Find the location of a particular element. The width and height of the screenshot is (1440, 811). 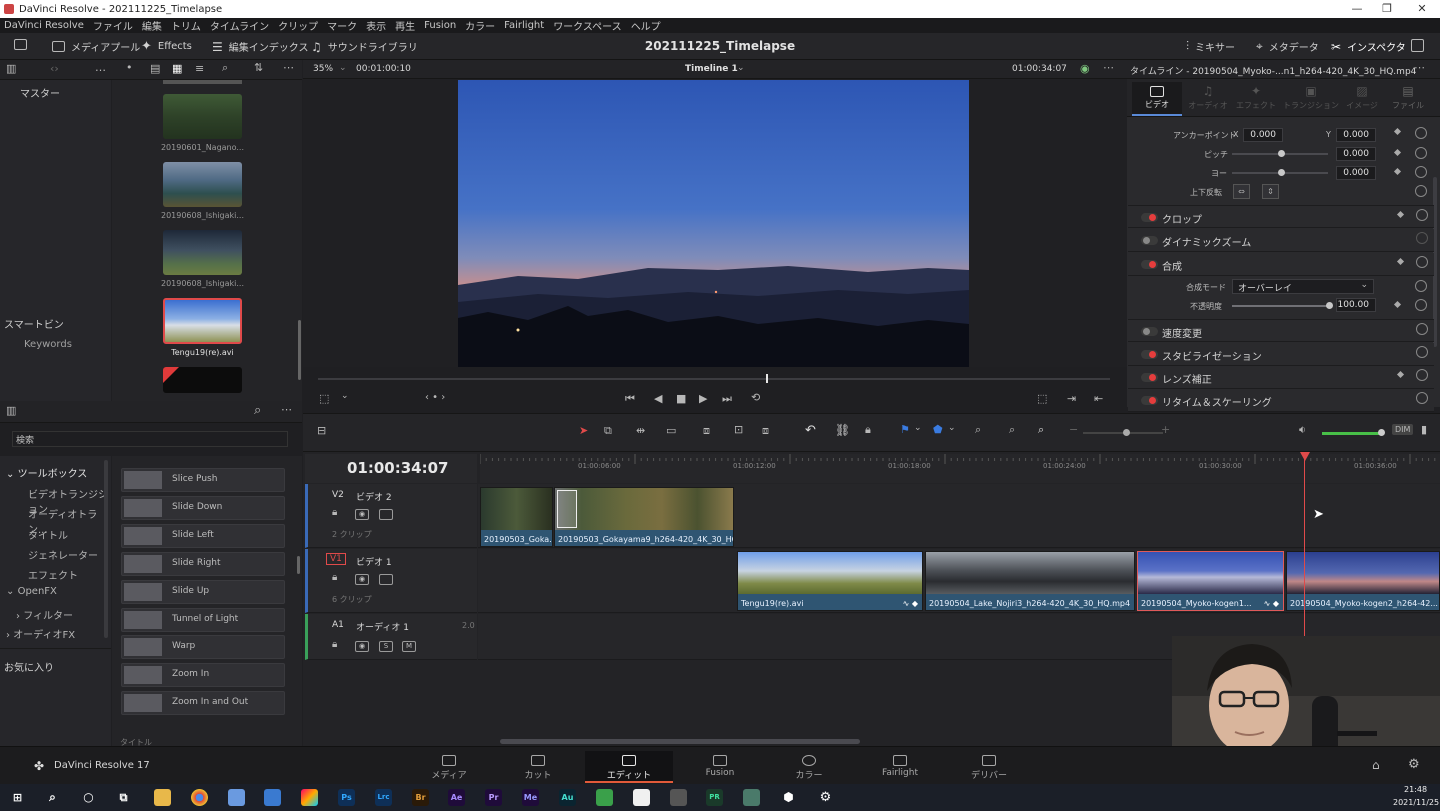

menu-clip: クリップ is located at coordinates (298, 25).